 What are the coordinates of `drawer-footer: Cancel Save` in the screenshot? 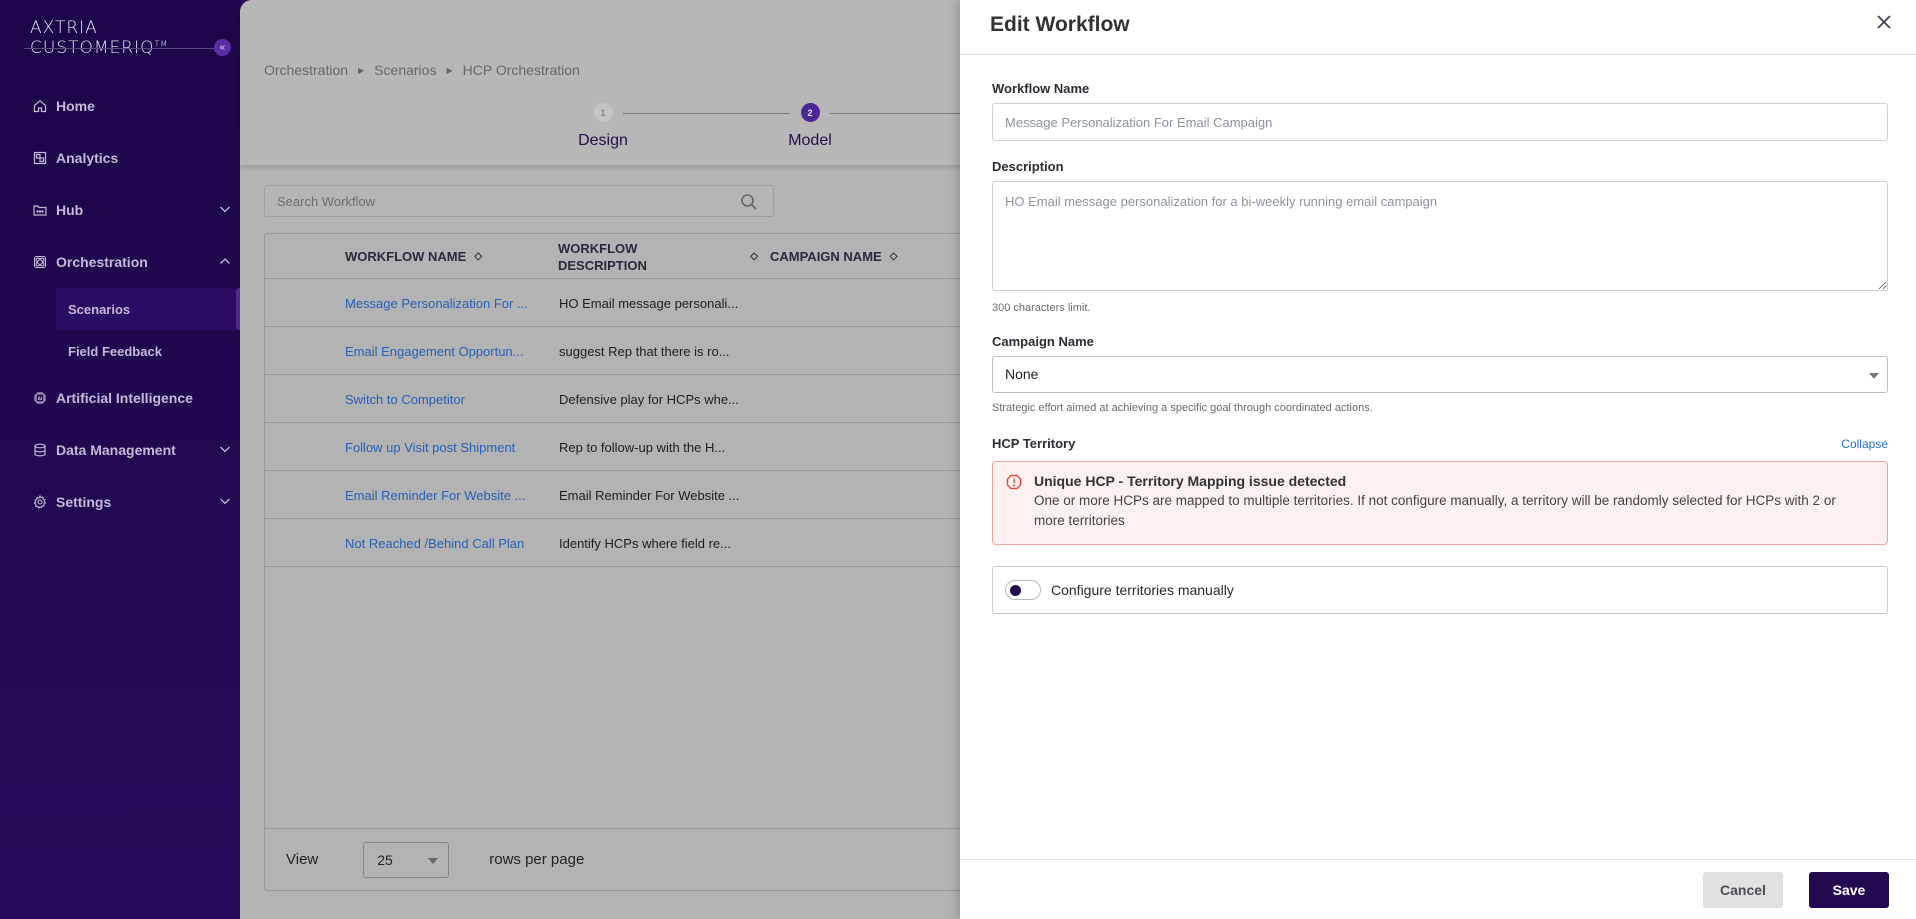 It's located at (1438, 889).